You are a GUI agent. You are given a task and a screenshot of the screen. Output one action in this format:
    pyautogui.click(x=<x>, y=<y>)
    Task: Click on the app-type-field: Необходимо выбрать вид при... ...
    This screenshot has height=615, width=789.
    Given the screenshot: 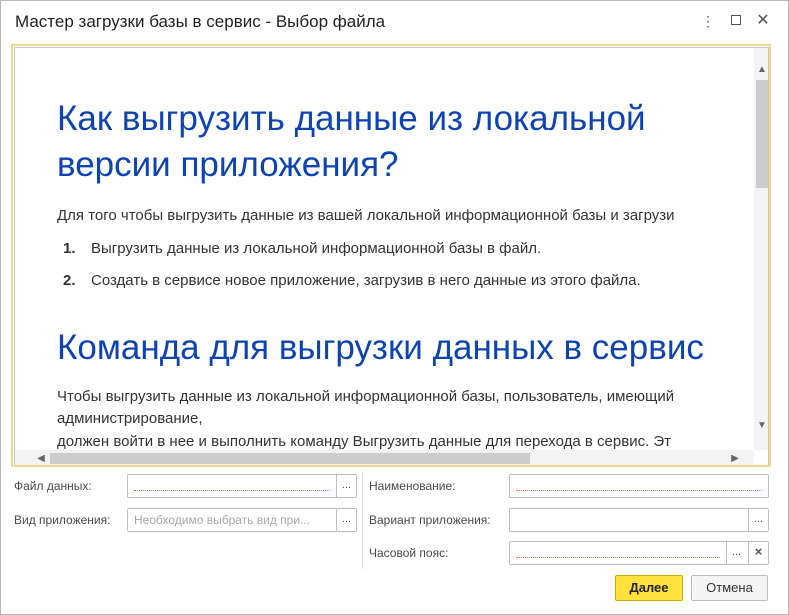 What is the action you would take?
    pyautogui.click(x=242, y=520)
    